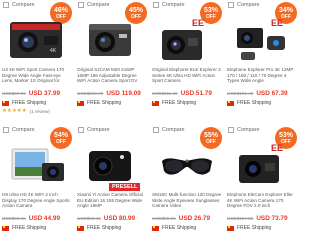 The width and height of the screenshot is (320, 248). What do you see at coordinates (60, 10) in the screenshot?
I see `discount-percent: 46%` at bounding box center [60, 10].